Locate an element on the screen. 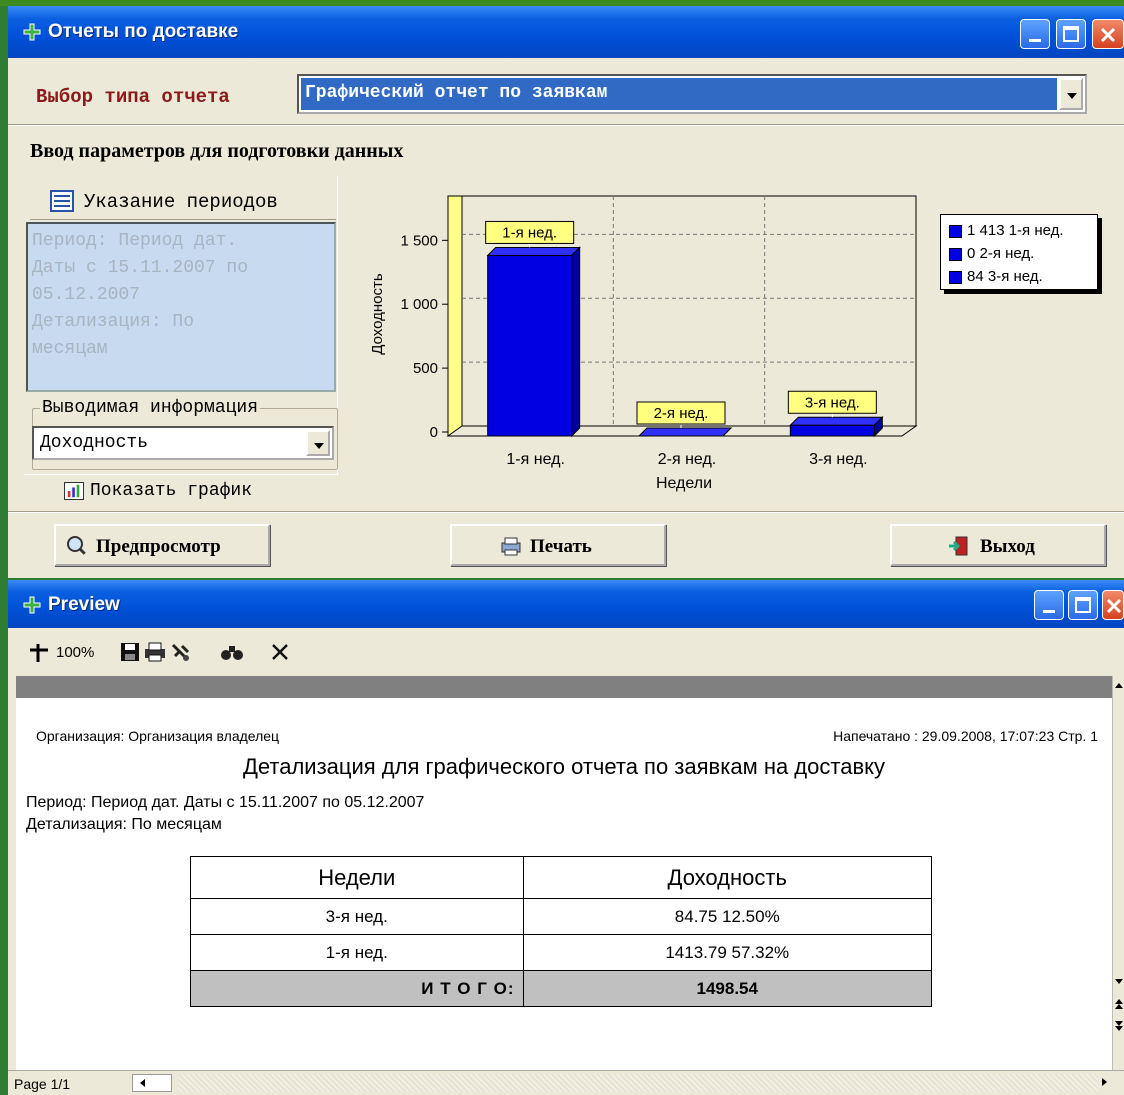 The image size is (1124, 1095). show-chart-tab: Показать график is located at coordinates (181, 490).